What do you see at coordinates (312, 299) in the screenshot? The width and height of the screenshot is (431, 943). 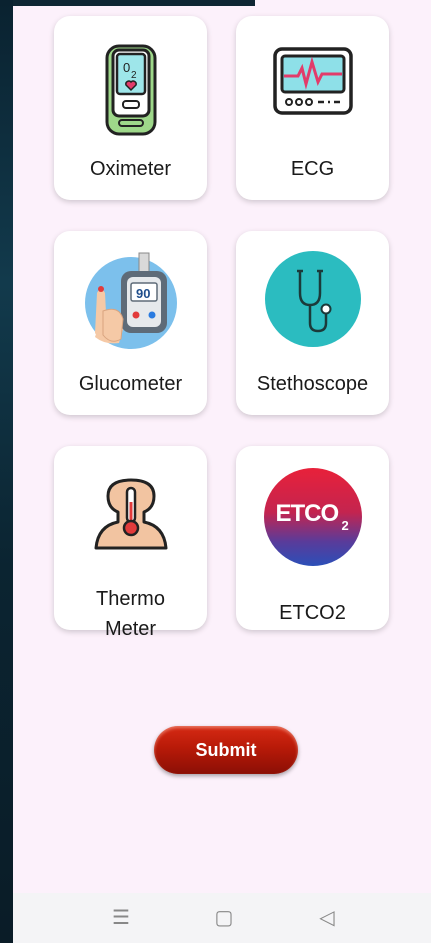 I see `stethoscope-icon` at bounding box center [312, 299].